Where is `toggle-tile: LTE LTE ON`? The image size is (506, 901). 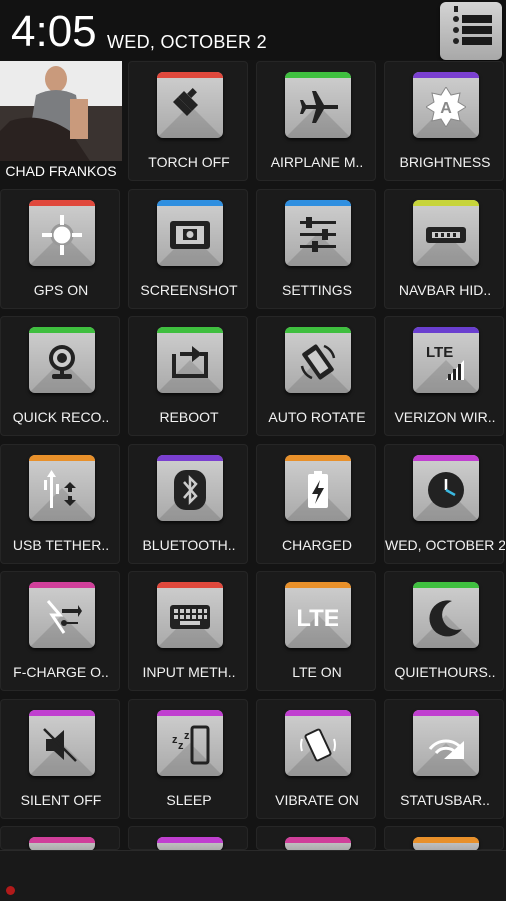 toggle-tile: LTE LTE ON is located at coordinates (316, 631).